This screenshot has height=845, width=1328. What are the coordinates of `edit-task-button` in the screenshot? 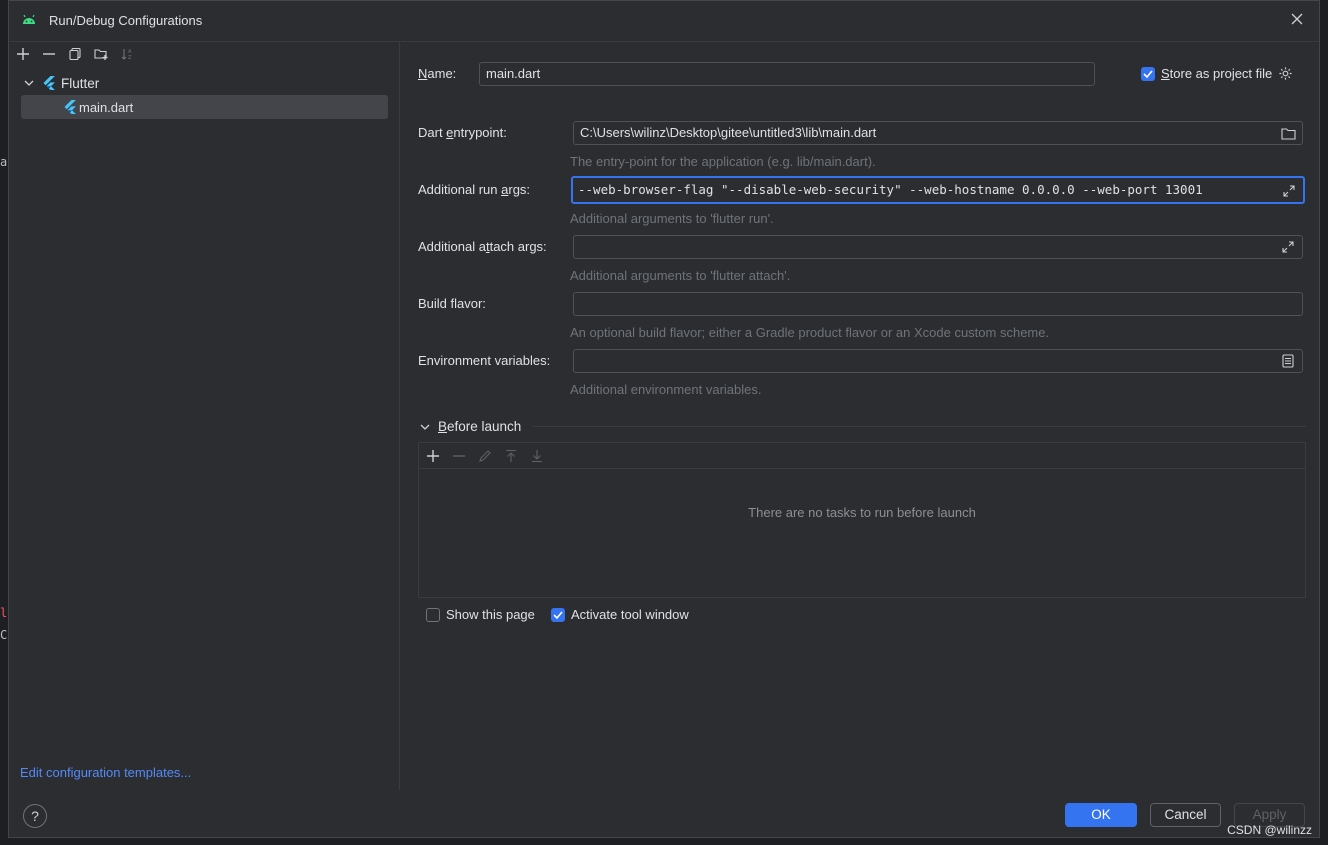 It's located at (485, 456).